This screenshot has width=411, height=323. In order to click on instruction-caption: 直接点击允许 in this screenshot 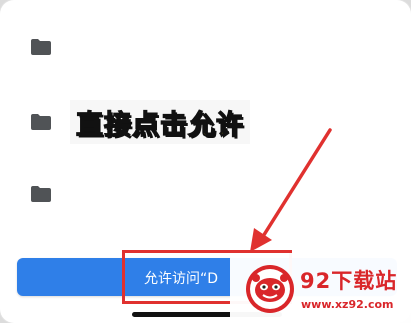, I will do `click(160, 122)`.